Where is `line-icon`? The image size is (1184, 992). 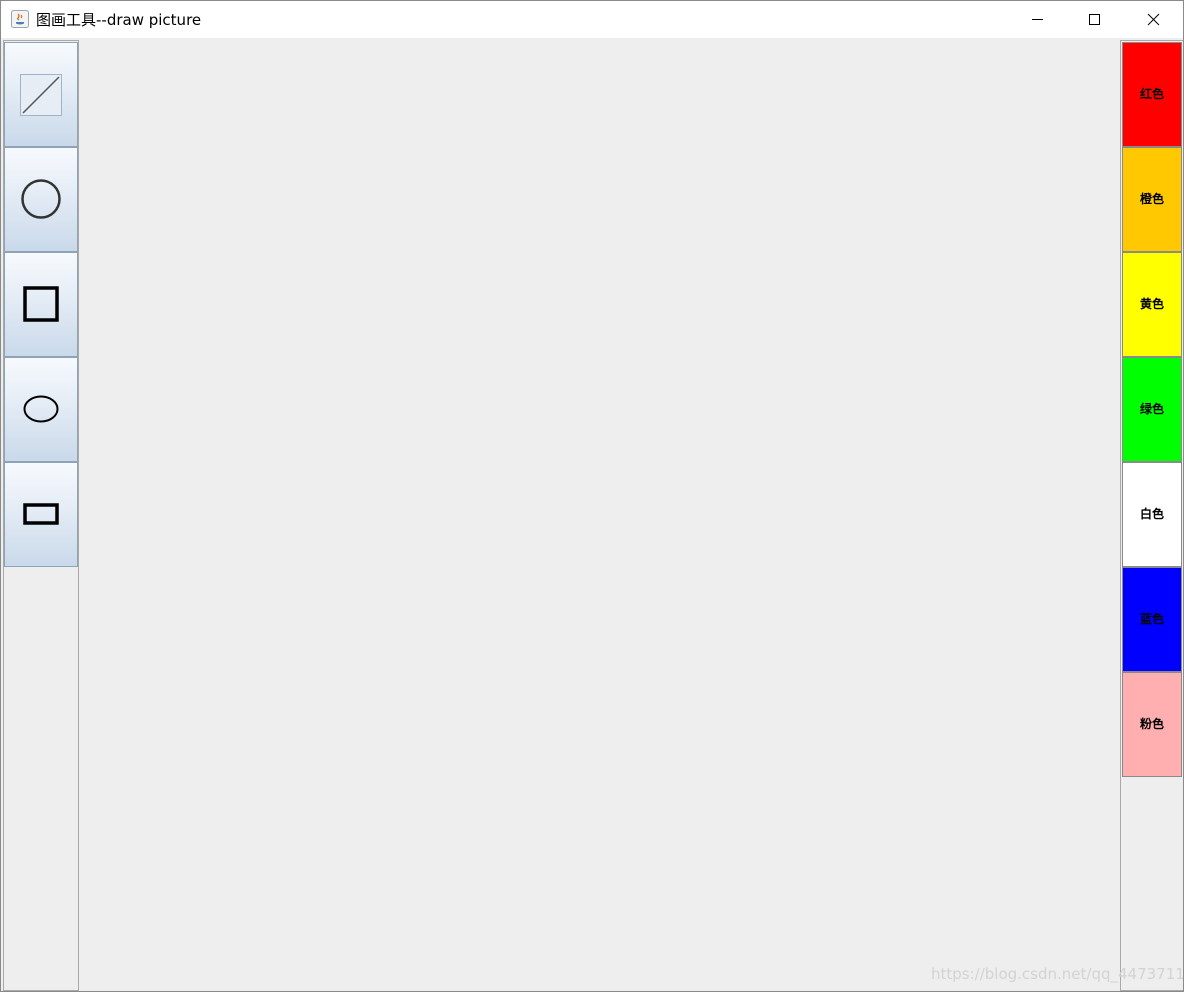
line-icon is located at coordinates (41, 95).